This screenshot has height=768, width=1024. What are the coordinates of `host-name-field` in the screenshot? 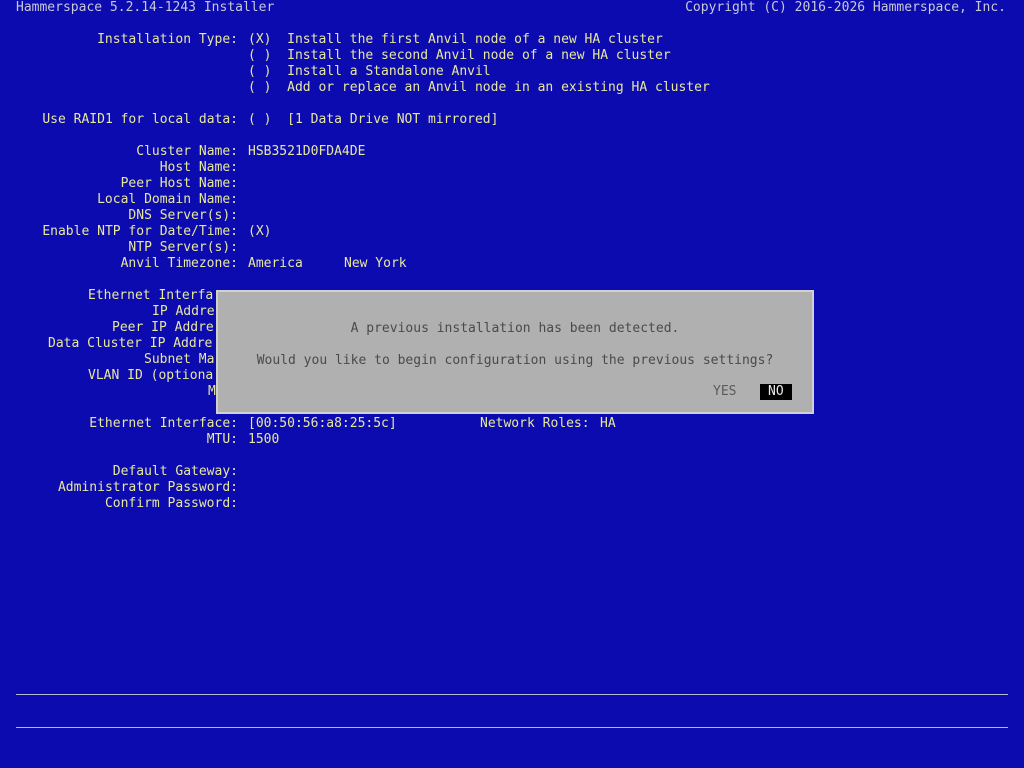 It's located at (348, 168).